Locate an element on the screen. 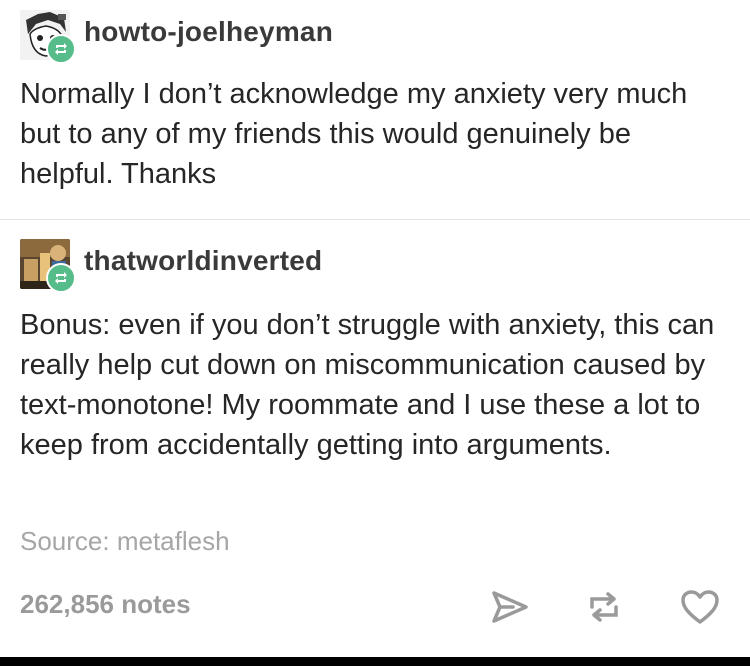 This screenshot has width=750, height=666. share-button is located at coordinates (510, 607).